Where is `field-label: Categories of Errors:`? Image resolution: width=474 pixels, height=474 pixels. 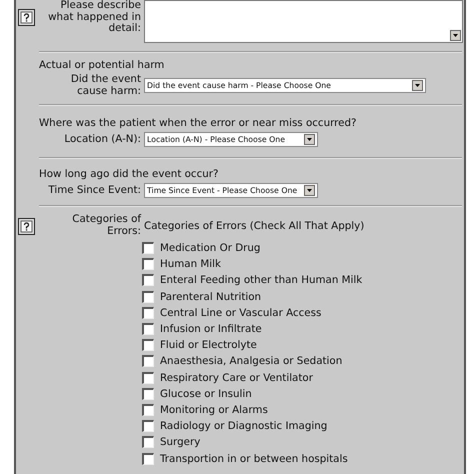
field-label: Categories of Errors: is located at coordinates (106, 226).